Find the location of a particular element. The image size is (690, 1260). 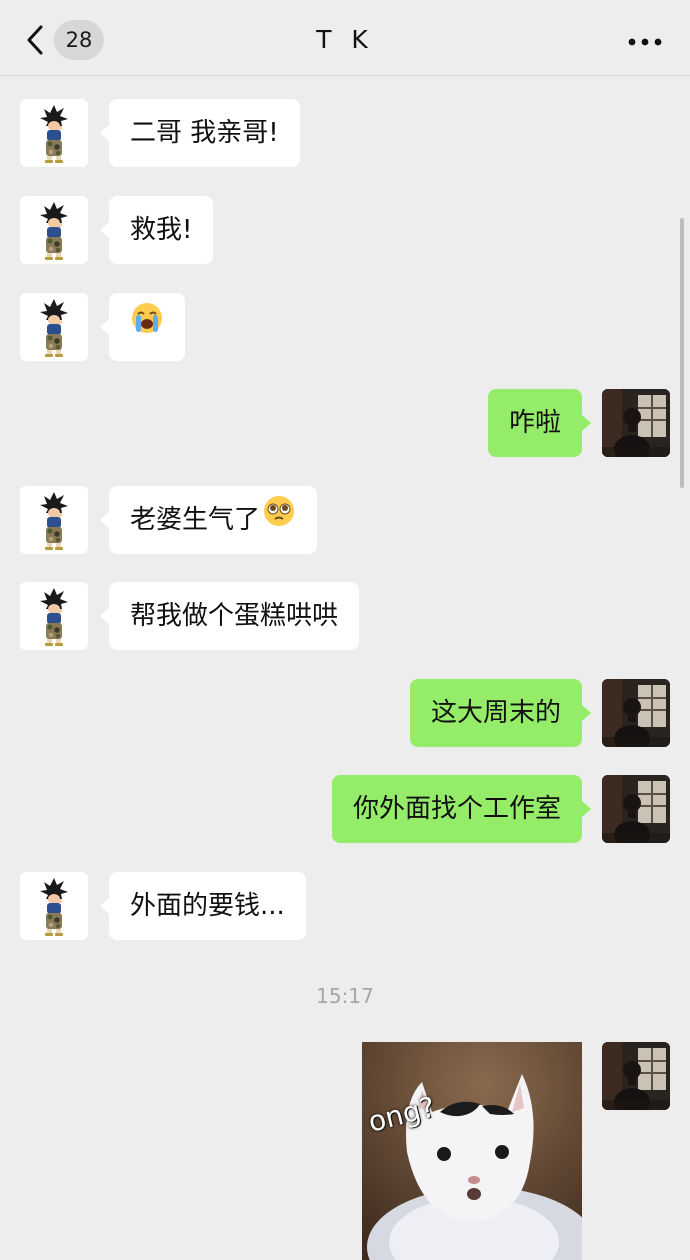

unread-count-badge: 28 is located at coordinates (79, 40).